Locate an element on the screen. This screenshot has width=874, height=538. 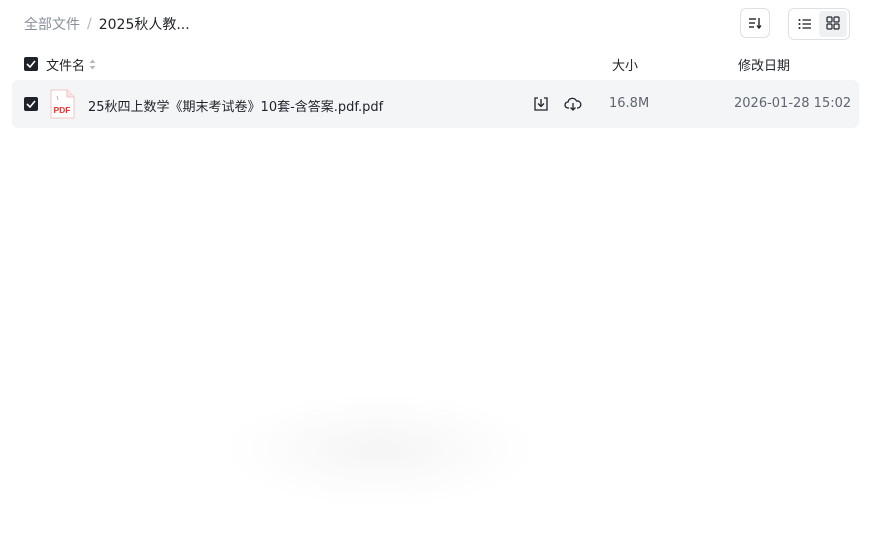
row-checkbox is located at coordinates (31, 104).